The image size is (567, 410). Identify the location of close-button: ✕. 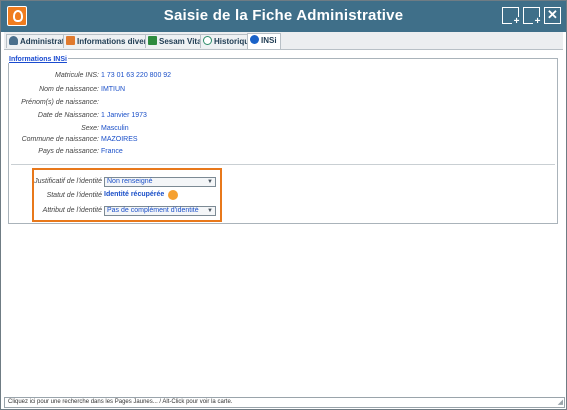
(552, 15).